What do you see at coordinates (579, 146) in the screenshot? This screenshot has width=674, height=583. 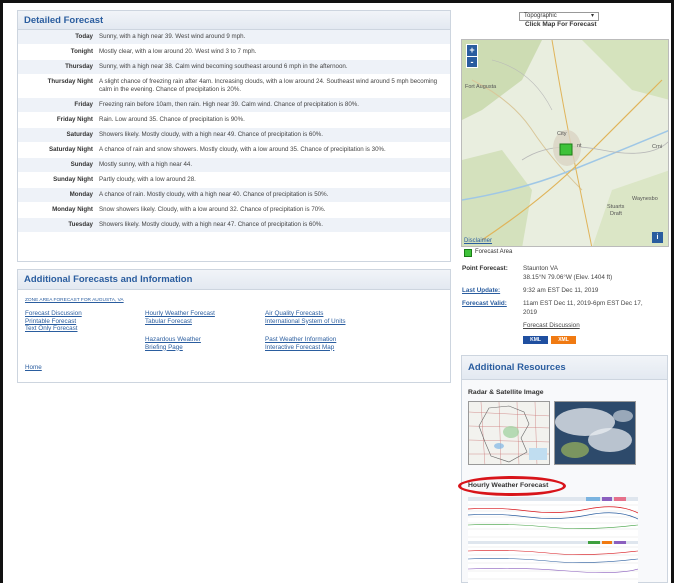 I see `map-label-nt: nt` at bounding box center [579, 146].